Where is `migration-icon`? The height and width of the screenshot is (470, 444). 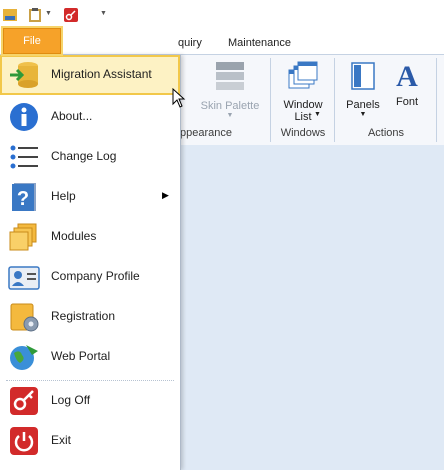 migration-icon is located at coordinates (24, 75).